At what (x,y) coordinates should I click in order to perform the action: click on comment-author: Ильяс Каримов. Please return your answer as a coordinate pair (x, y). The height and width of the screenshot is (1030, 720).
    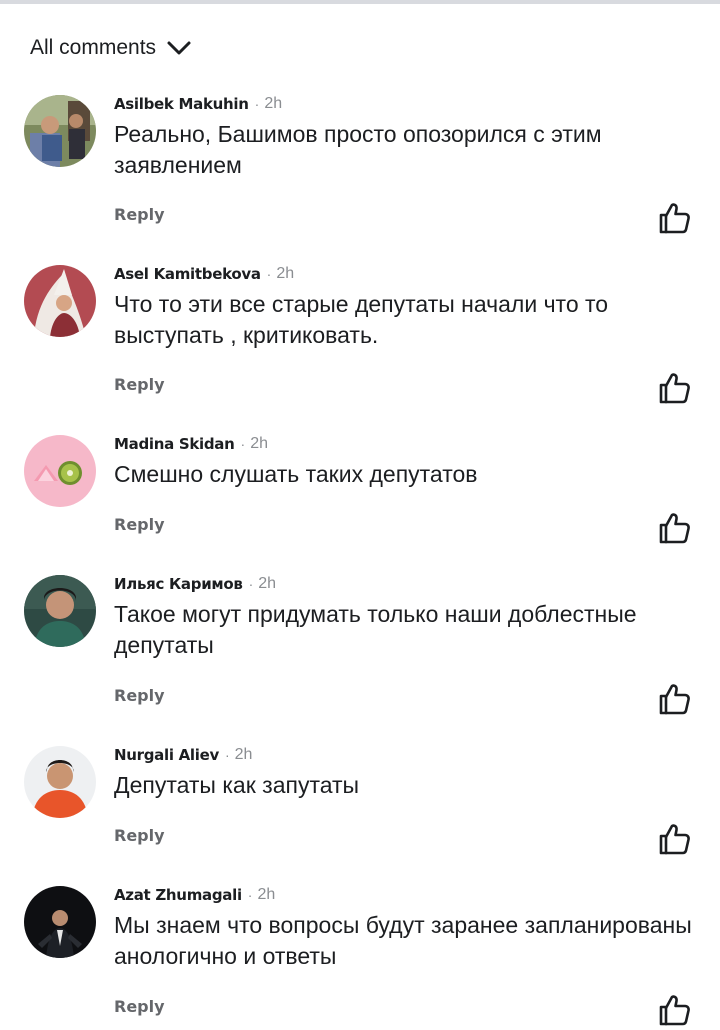
    Looking at the image, I should click on (178, 584).